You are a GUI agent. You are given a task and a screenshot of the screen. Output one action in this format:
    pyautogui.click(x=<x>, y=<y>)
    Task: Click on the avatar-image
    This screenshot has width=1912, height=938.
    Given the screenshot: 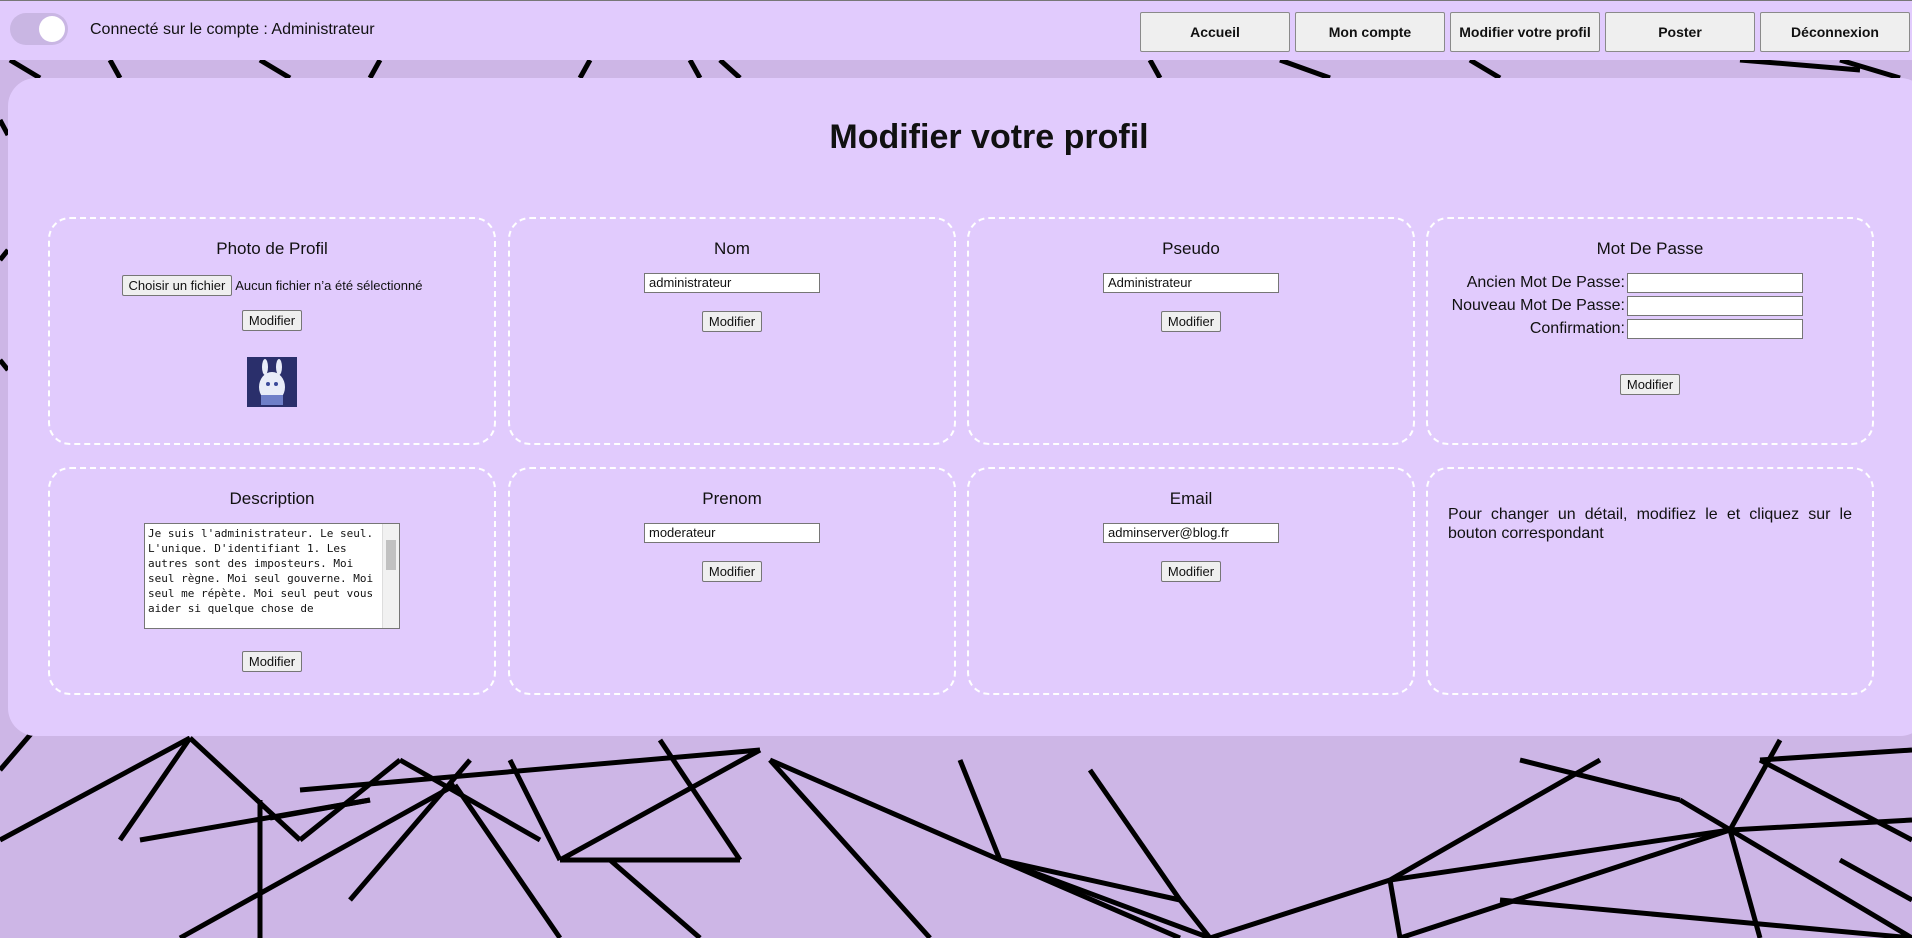 What is the action you would take?
    pyautogui.click(x=272, y=382)
    